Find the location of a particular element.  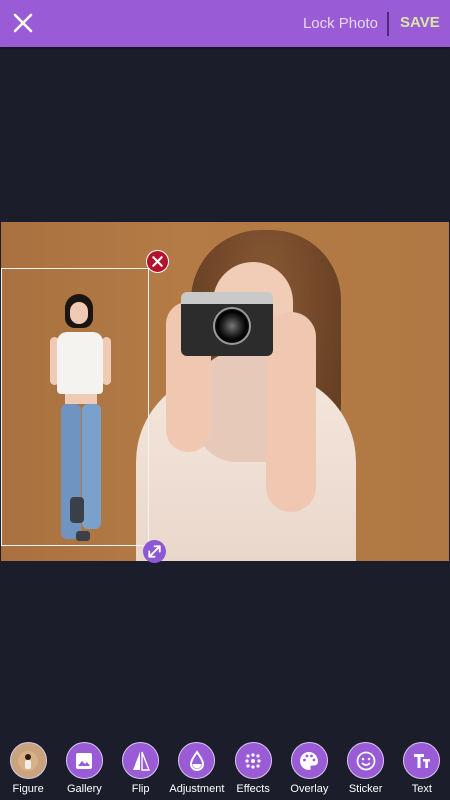

dots-icon is located at coordinates (253, 760).